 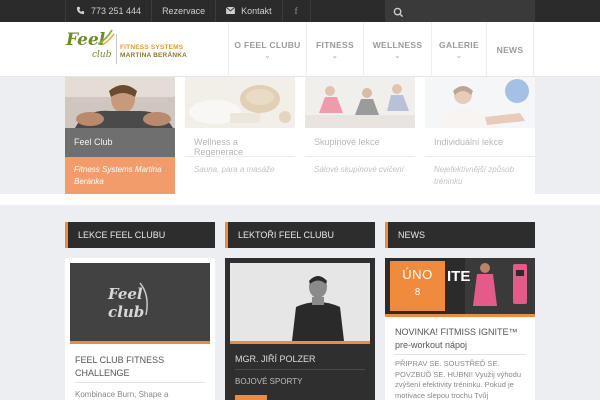 What do you see at coordinates (460, 235) in the screenshot?
I see `news-heading: NEWS` at bounding box center [460, 235].